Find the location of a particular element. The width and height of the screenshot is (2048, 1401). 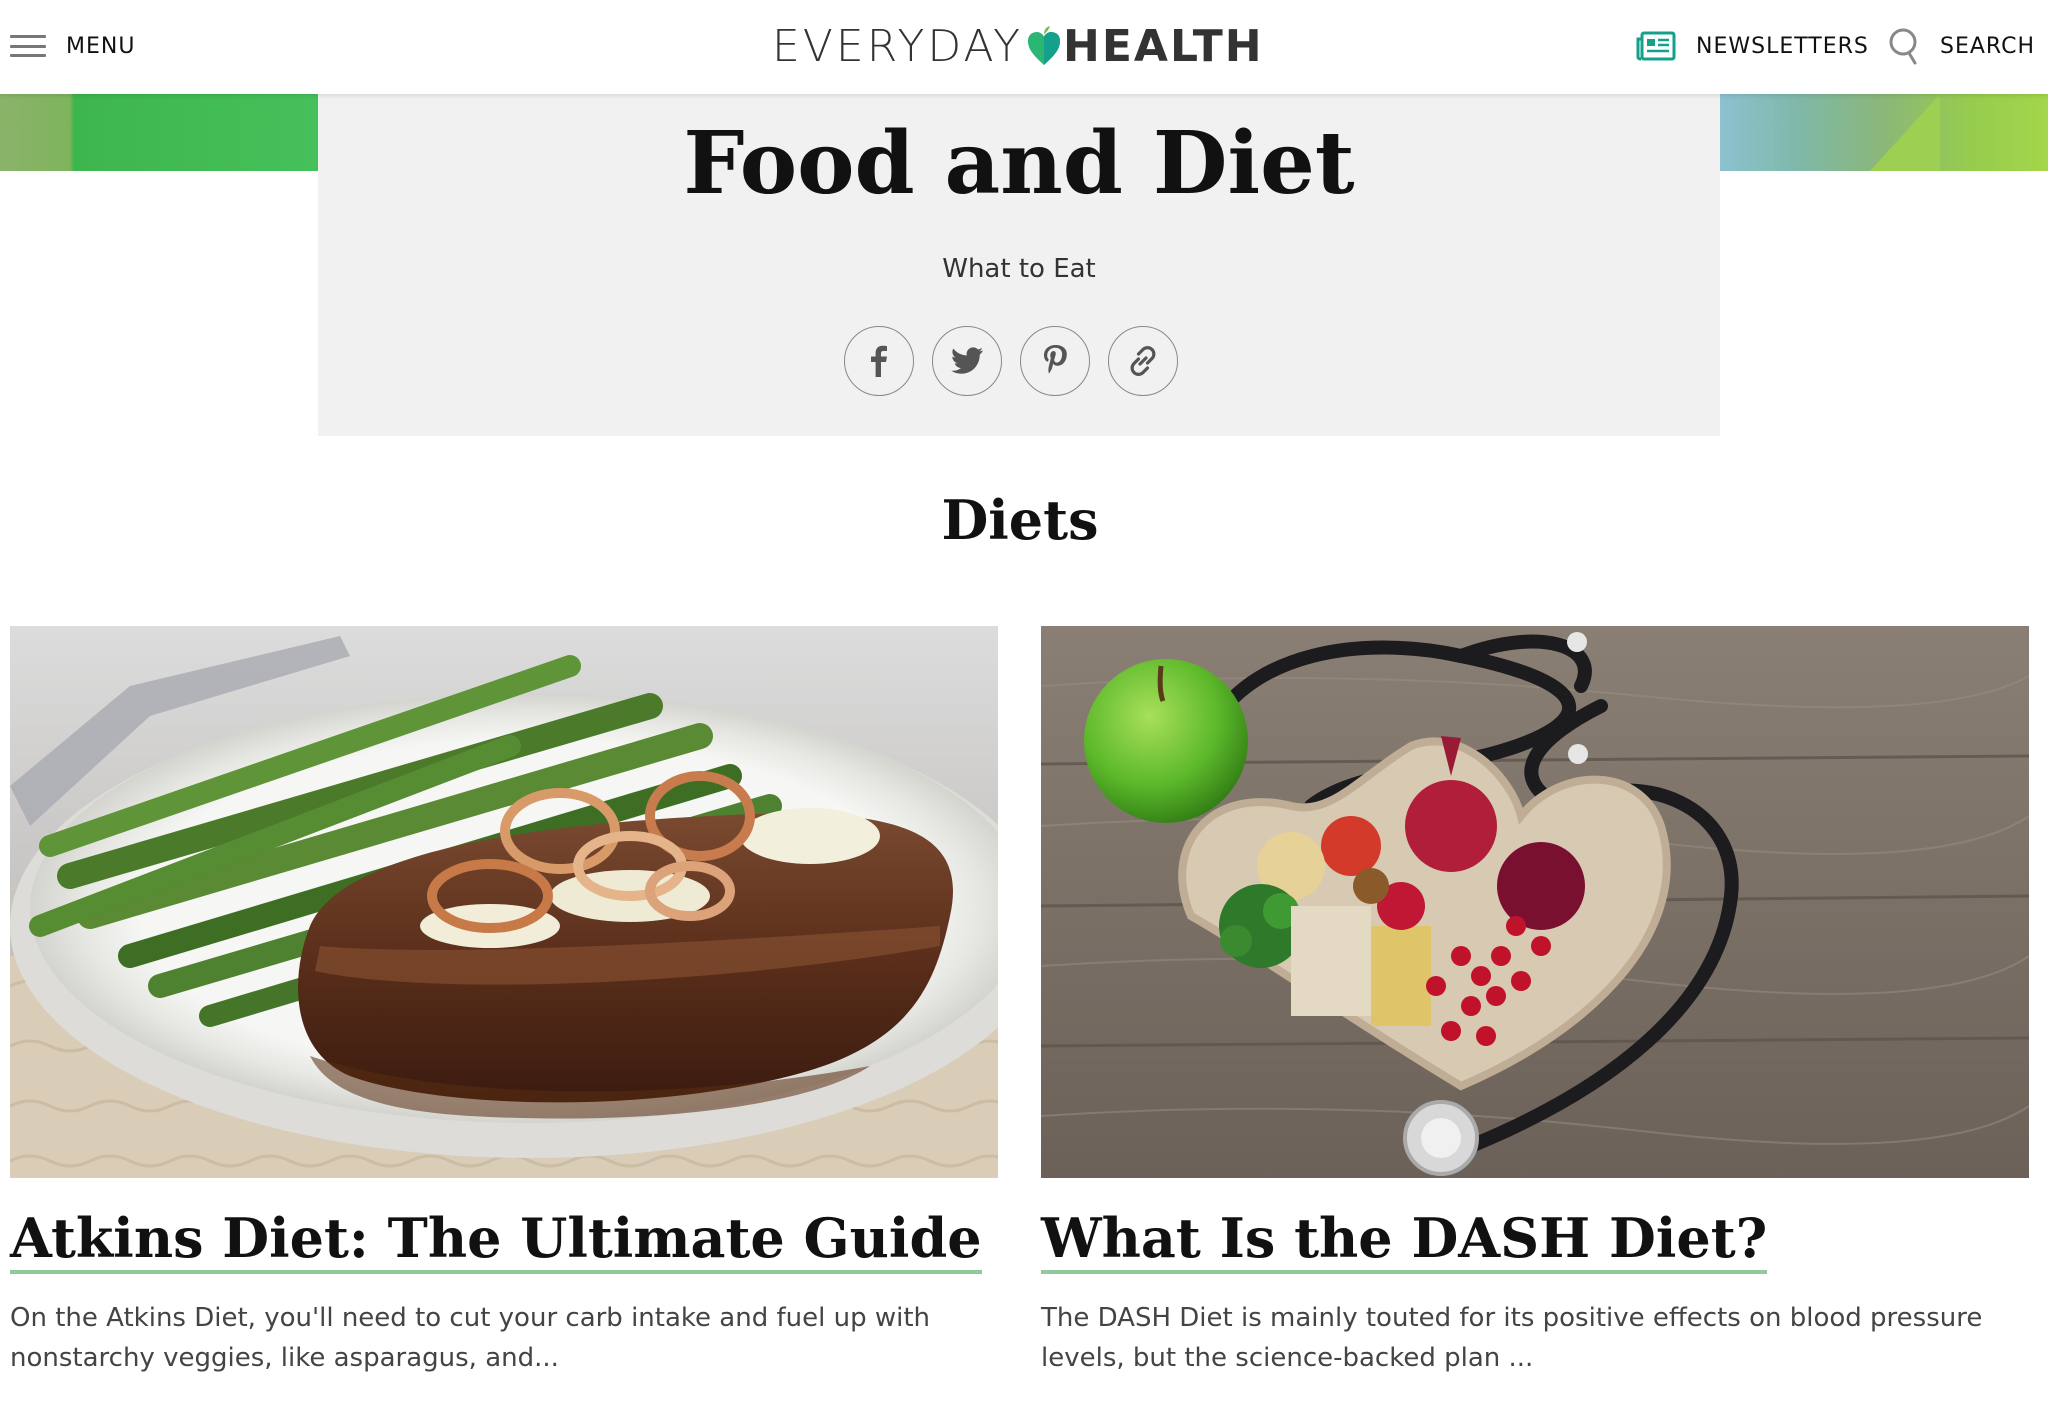

search-button: SEARCH is located at coordinates (1961, 46).